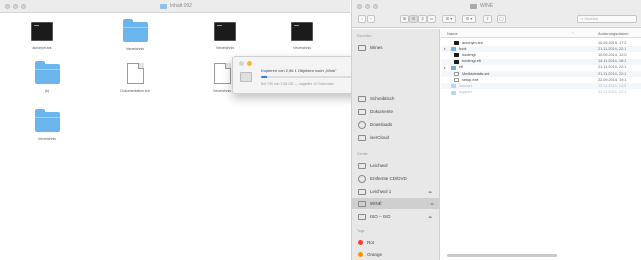 The width and height of the screenshot is (641, 260). What do you see at coordinates (413, 19) in the screenshot?
I see `list-view-button: ☰` at bounding box center [413, 19].